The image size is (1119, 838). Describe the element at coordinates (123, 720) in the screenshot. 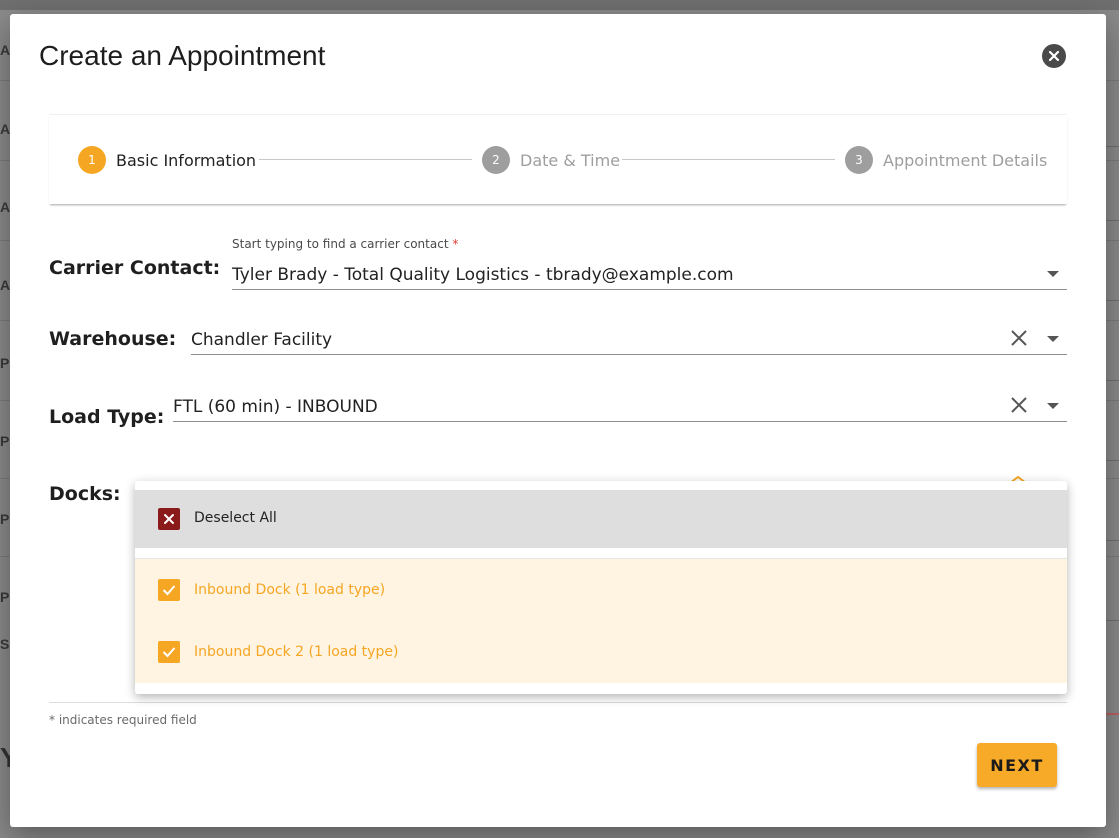

I see `required-field-note: * indicates required field` at that location.